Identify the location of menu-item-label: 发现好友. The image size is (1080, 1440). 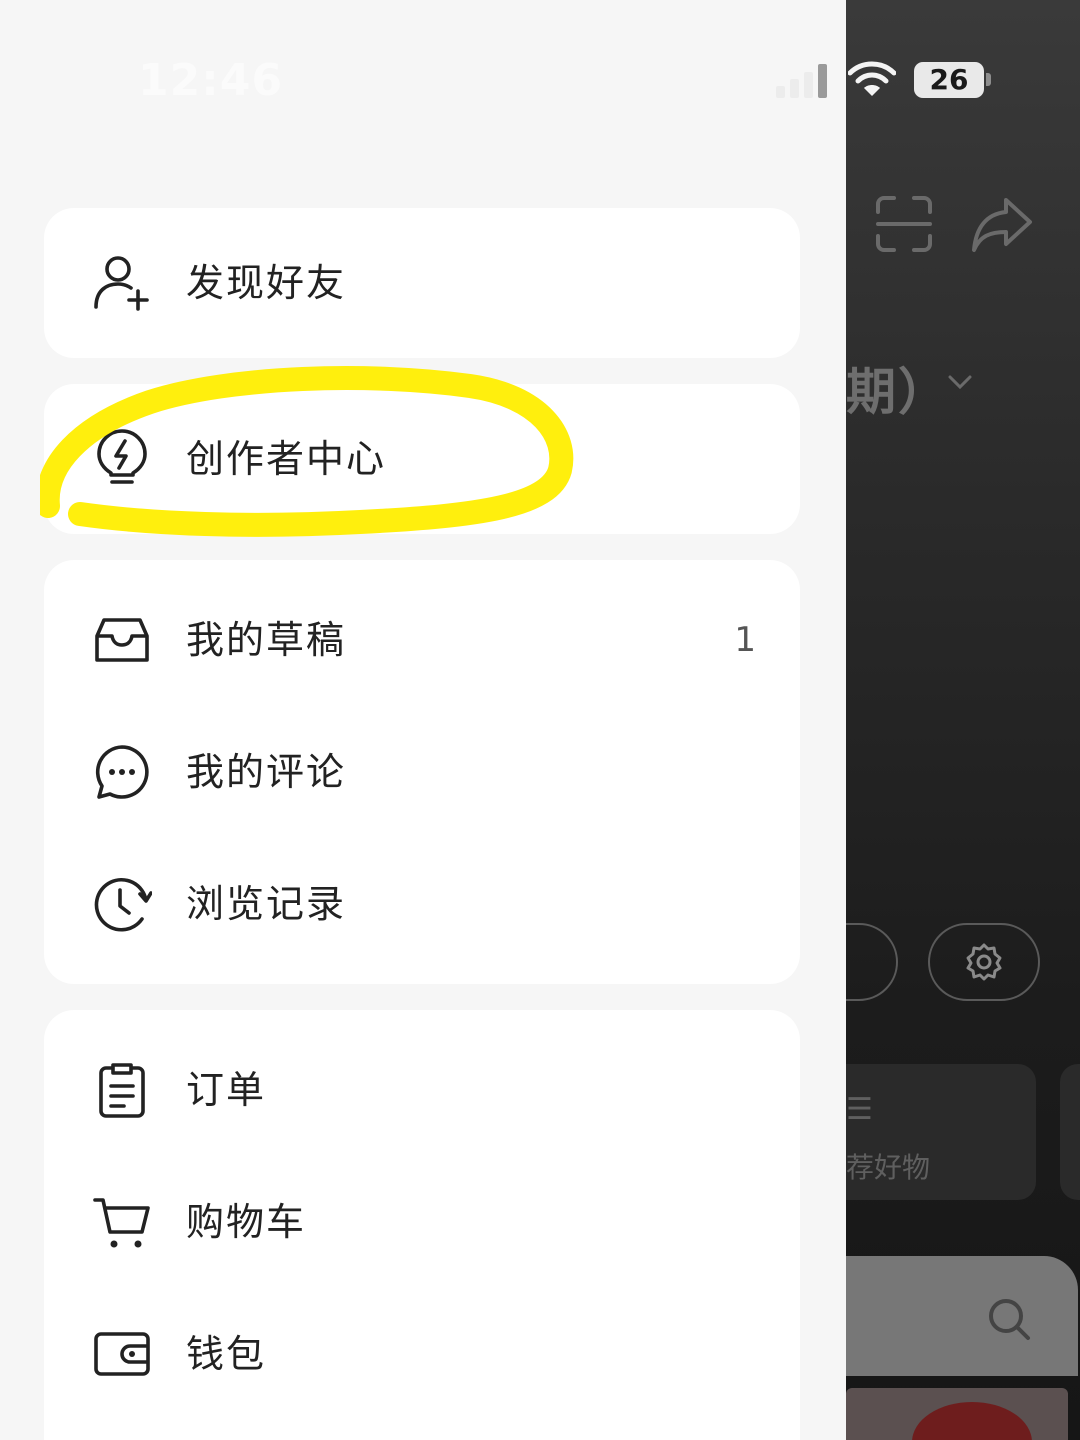
(266, 283).